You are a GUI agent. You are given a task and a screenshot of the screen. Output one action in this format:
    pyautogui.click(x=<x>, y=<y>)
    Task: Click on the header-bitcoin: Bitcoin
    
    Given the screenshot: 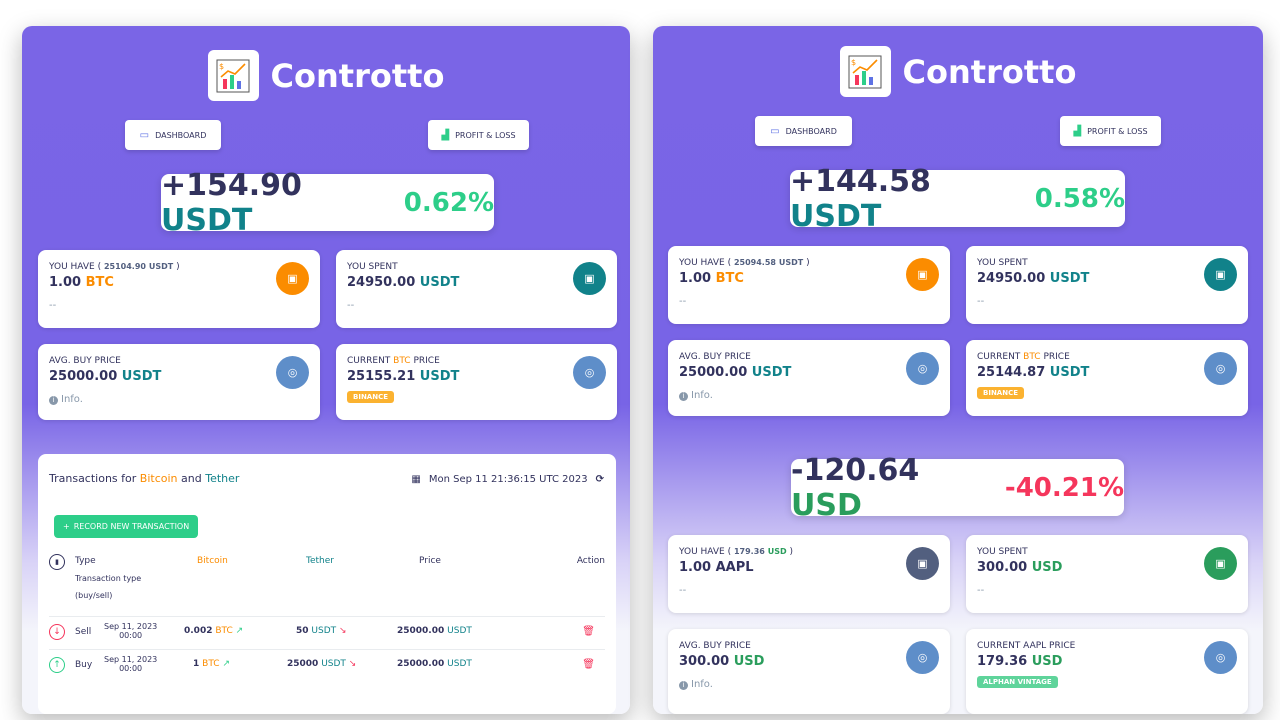 What is the action you would take?
    pyautogui.click(x=212, y=561)
    